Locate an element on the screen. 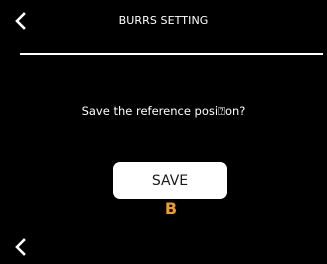 This screenshot has height=264, width=327. page-title: BURRS SETTING is located at coordinates (163, 20).